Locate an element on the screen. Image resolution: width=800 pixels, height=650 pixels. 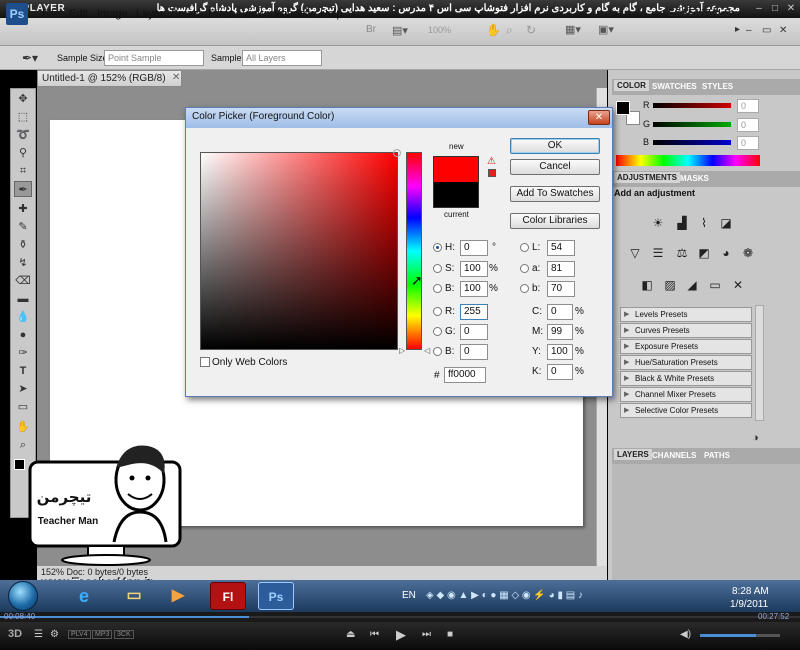
invert-icon: ◧ is located at coordinates (647, 285).